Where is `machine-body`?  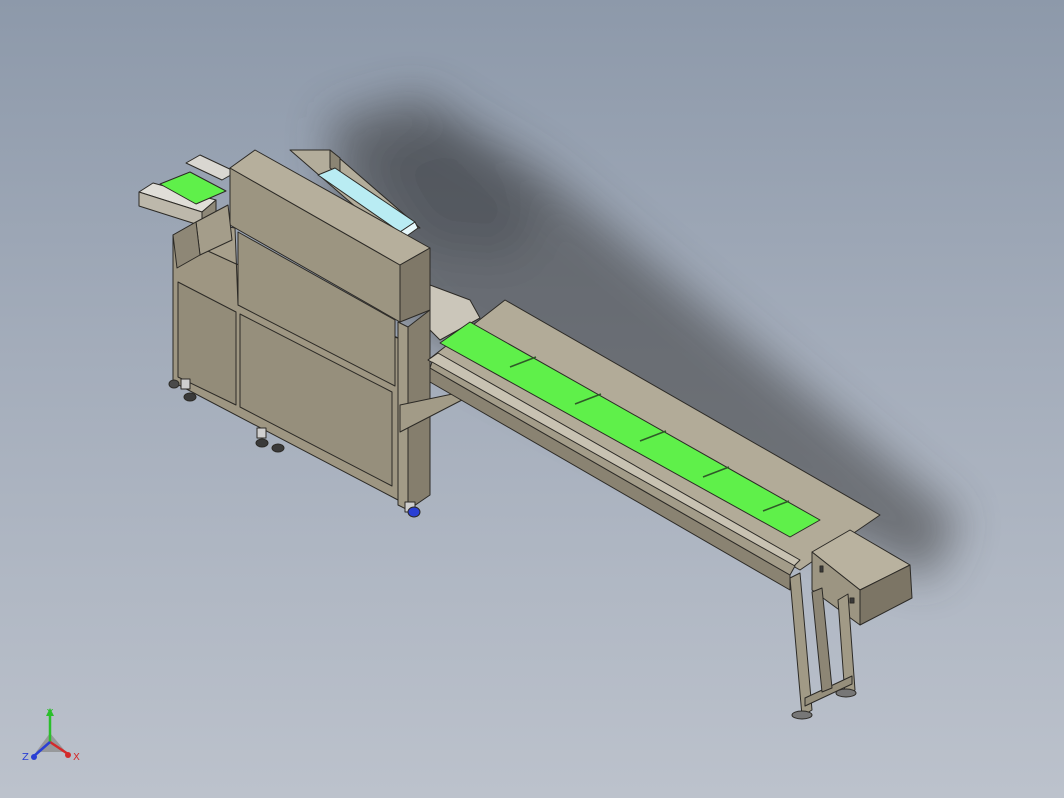
machine-body is located at coordinates (284, 333).